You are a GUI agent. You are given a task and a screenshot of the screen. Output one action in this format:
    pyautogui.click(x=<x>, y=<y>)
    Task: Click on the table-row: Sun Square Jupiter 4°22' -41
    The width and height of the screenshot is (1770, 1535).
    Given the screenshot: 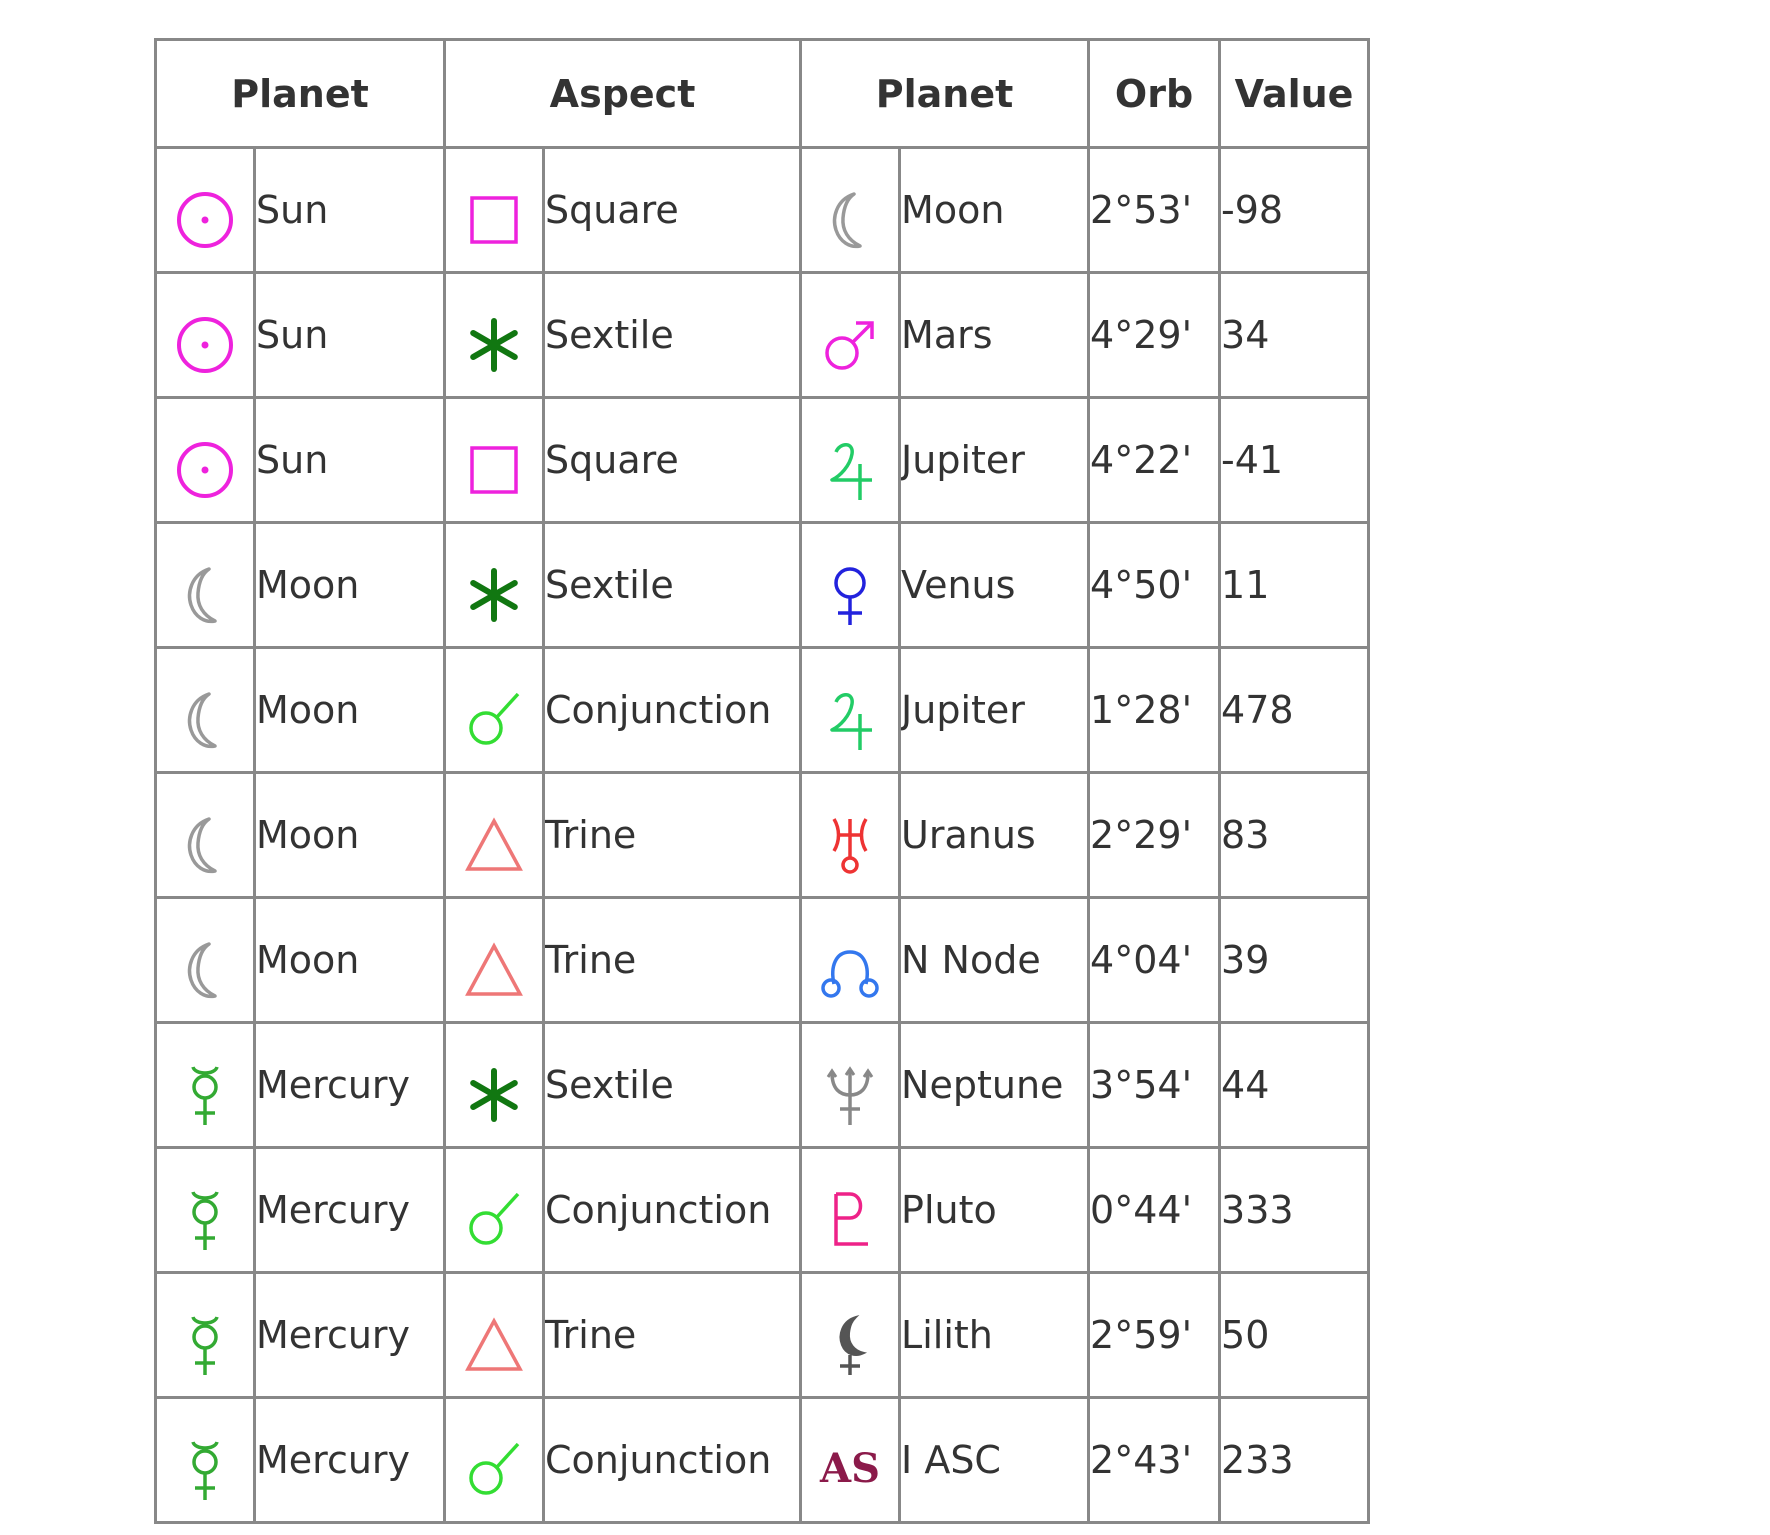 What is the action you would take?
    pyautogui.click(x=762, y=460)
    